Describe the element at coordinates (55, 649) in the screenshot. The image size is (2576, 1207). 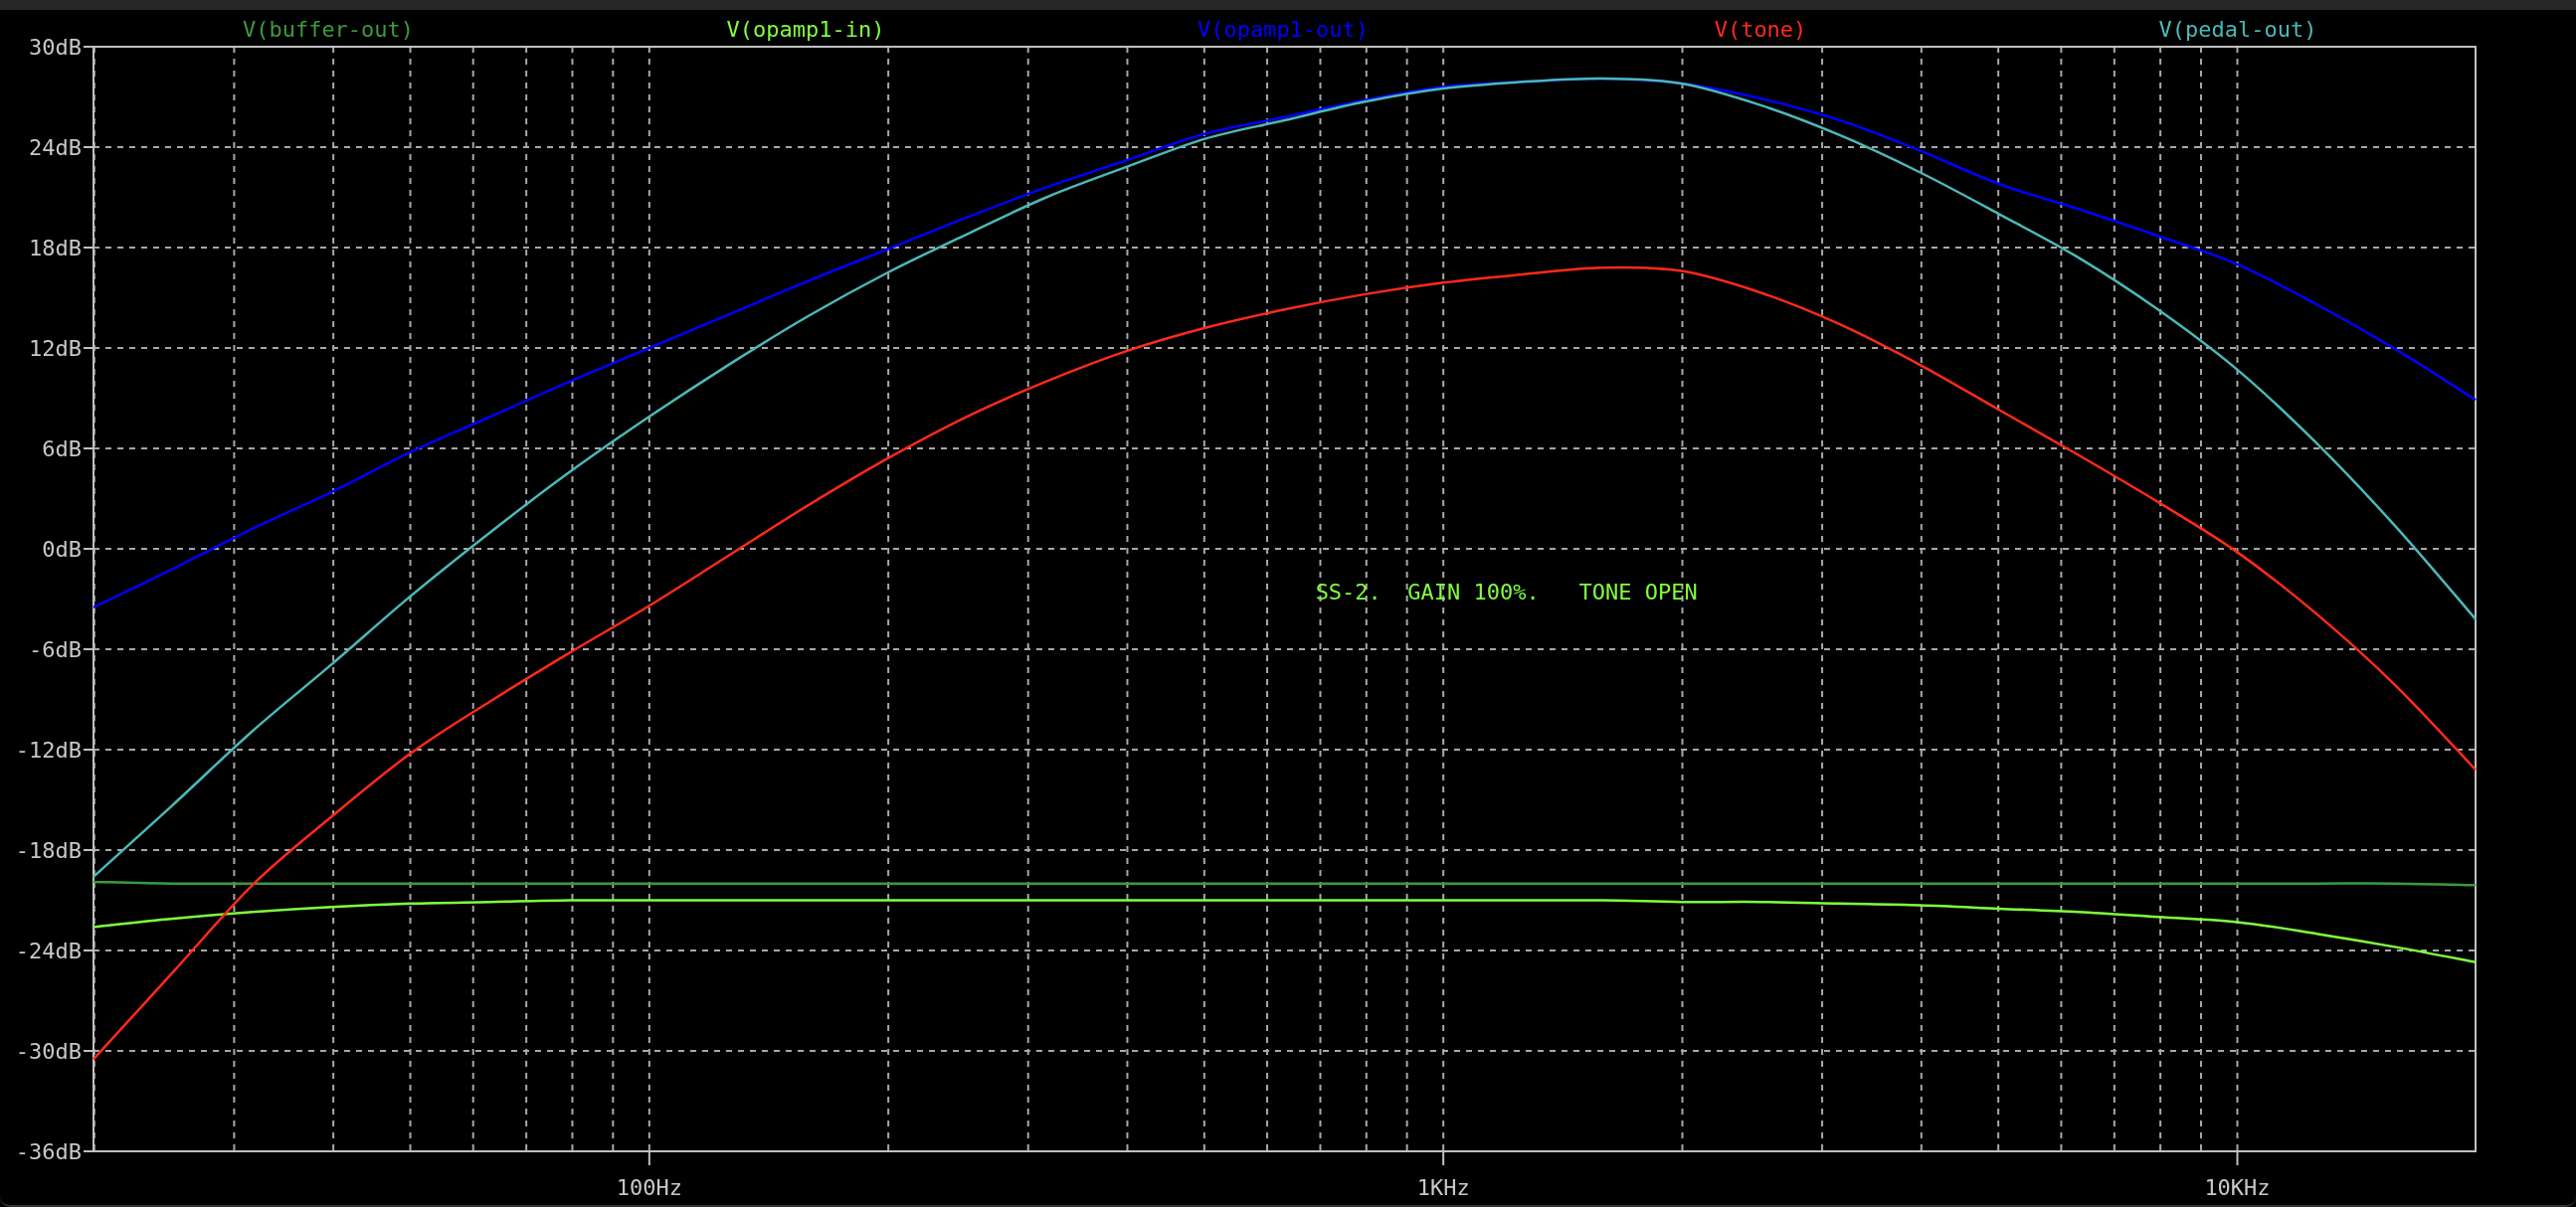
I see `y-axis-label: -6dB` at that location.